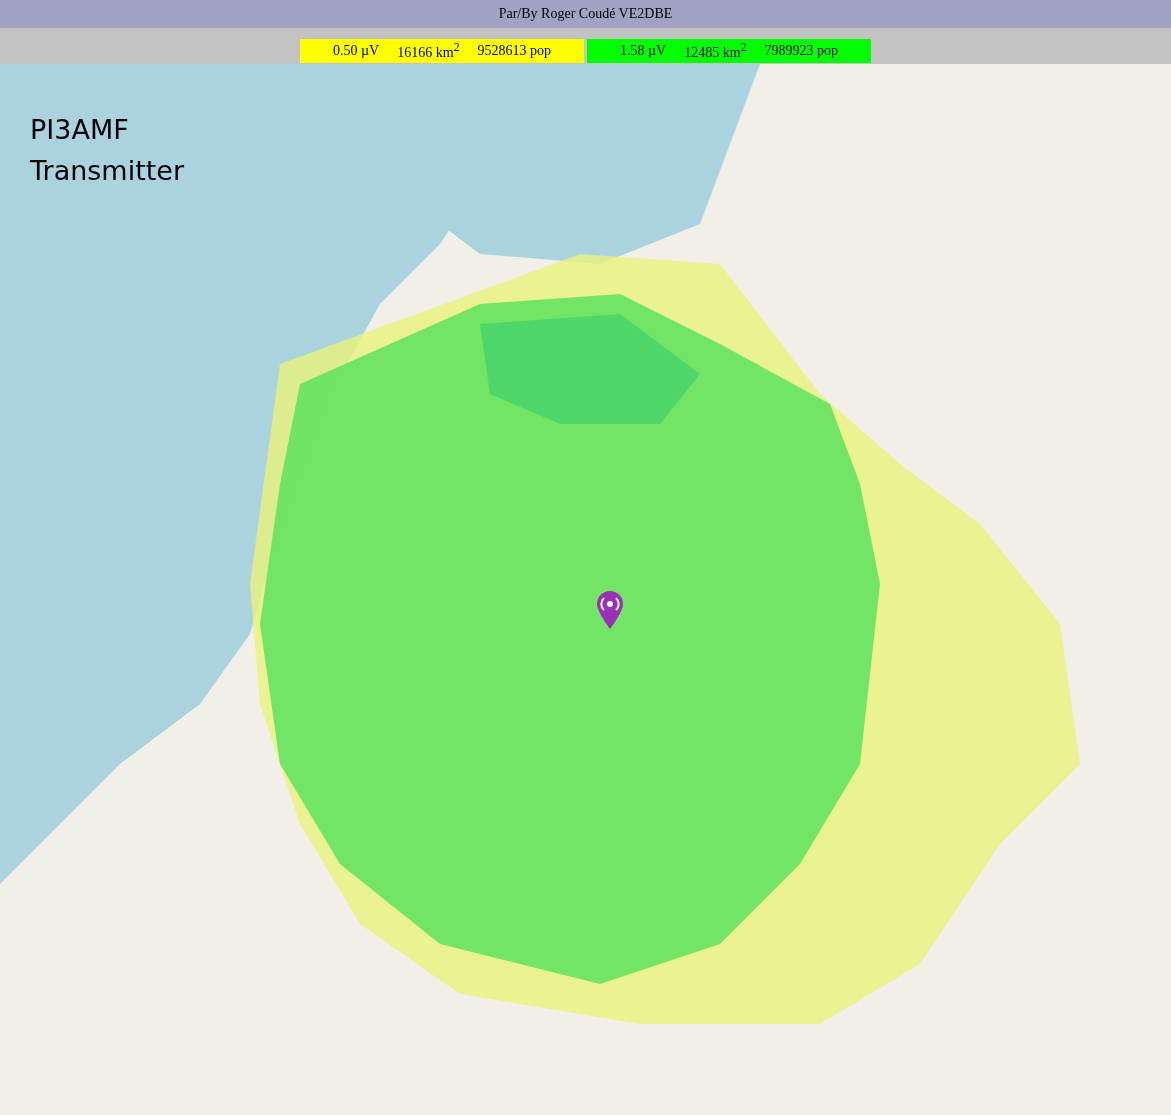  Describe the element at coordinates (643, 51) in the screenshot. I see `signal-level-text: 1.58 µV` at that location.